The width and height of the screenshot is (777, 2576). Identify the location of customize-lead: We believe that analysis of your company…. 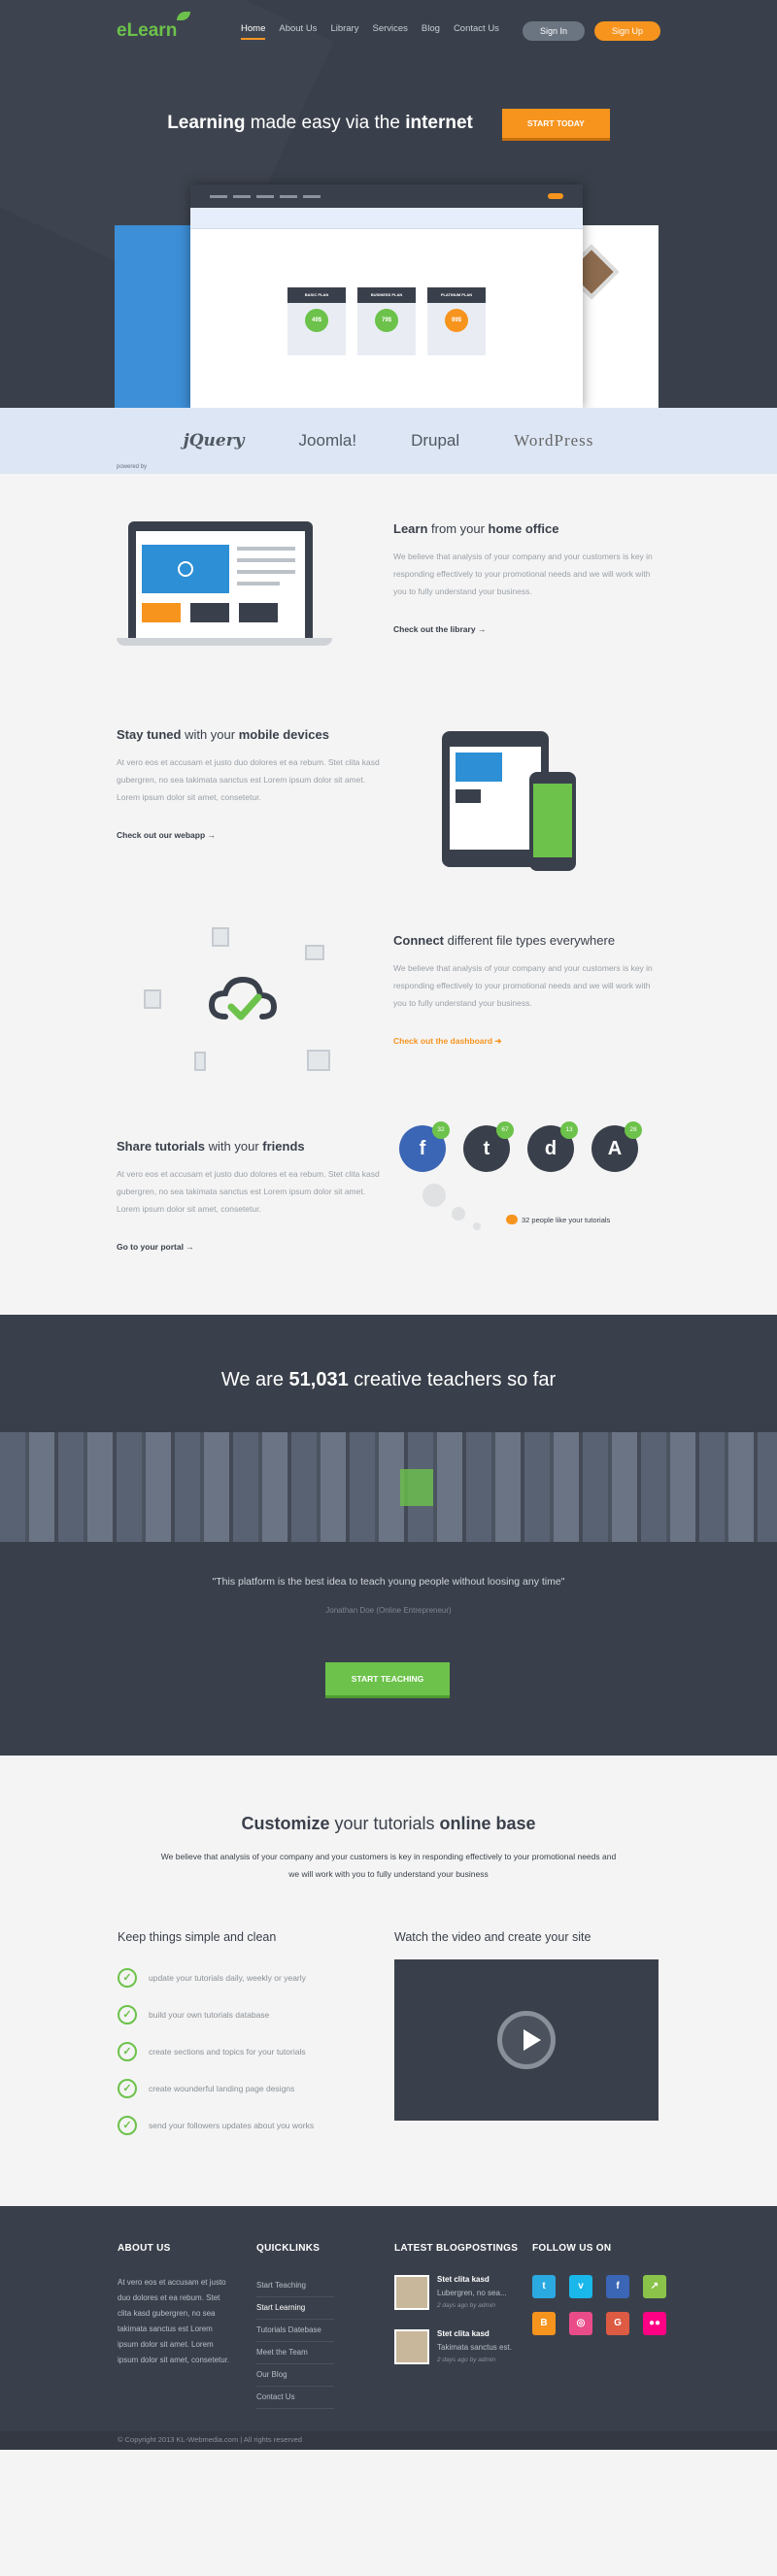
(388, 1866).